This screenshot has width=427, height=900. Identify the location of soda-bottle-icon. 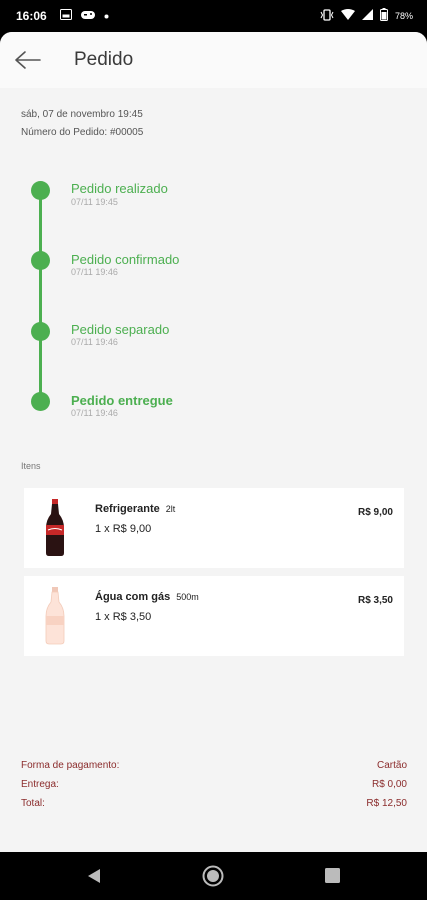
(55, 528).